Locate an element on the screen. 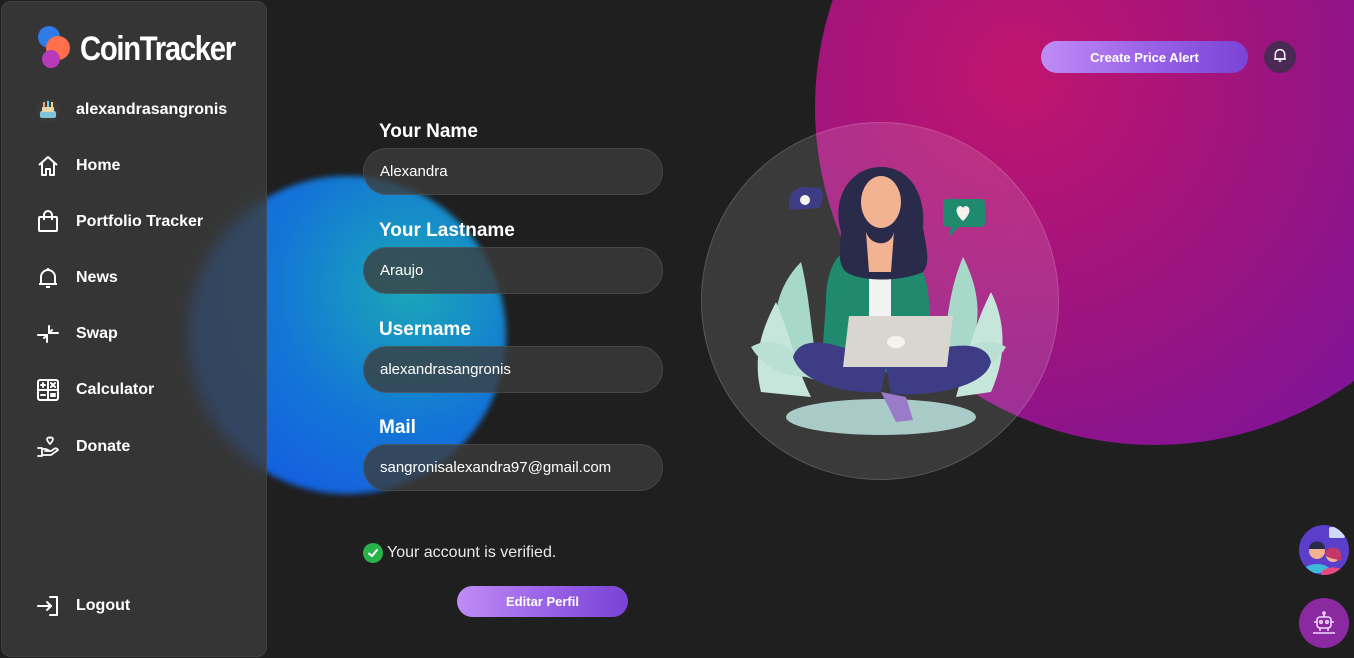 The width and height of the screenshot is (1354, 658). sidebar-item-label: Swap is located at coordinates (97, 333).